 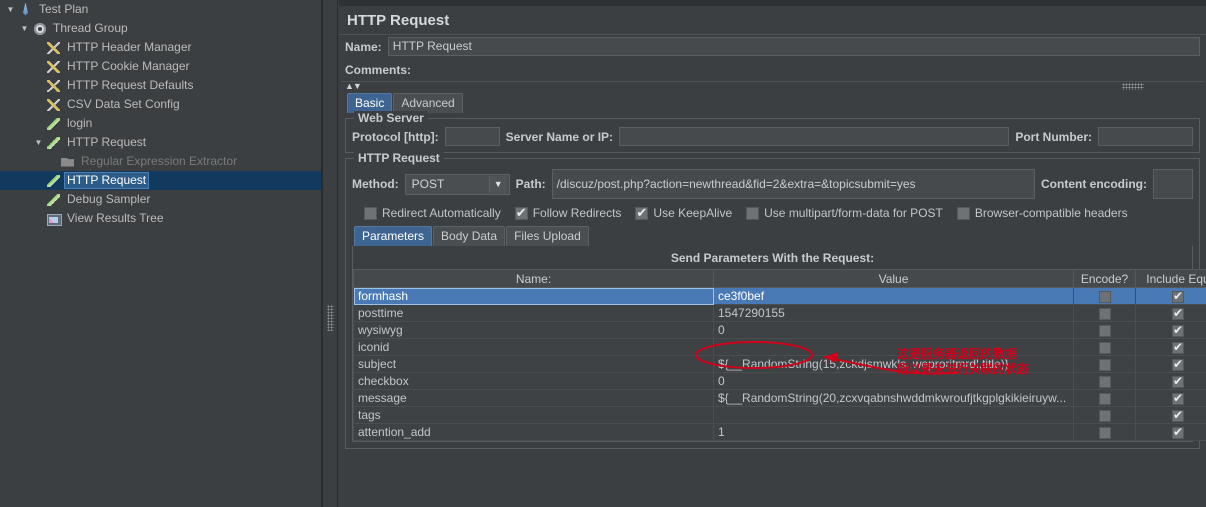 I want to click on protocol-input, so click(x=472, y=136).